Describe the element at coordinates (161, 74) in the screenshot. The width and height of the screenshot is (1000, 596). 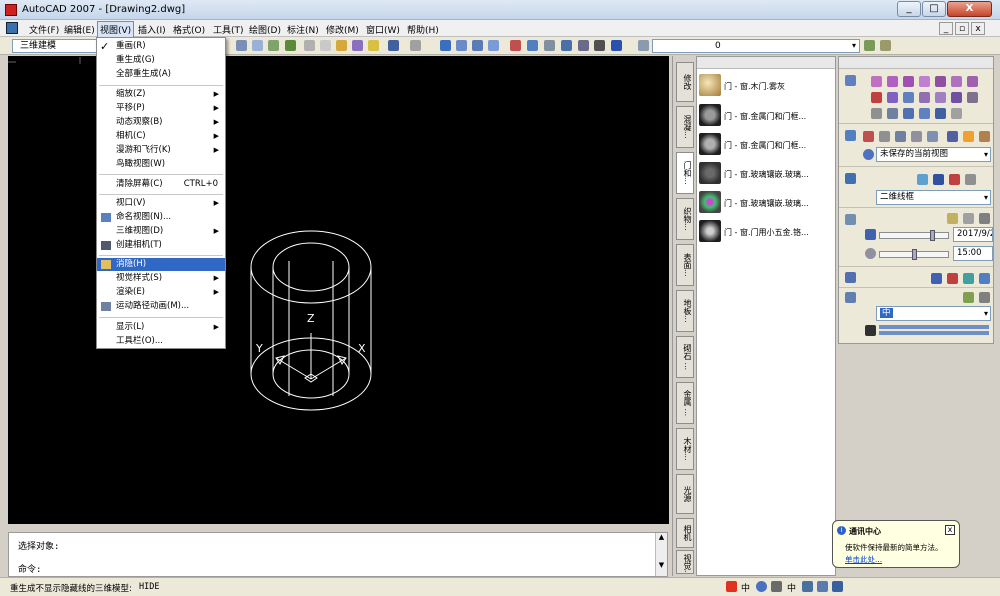
I see `menu-item-regen-all: 全部重生成(A)` at that location.